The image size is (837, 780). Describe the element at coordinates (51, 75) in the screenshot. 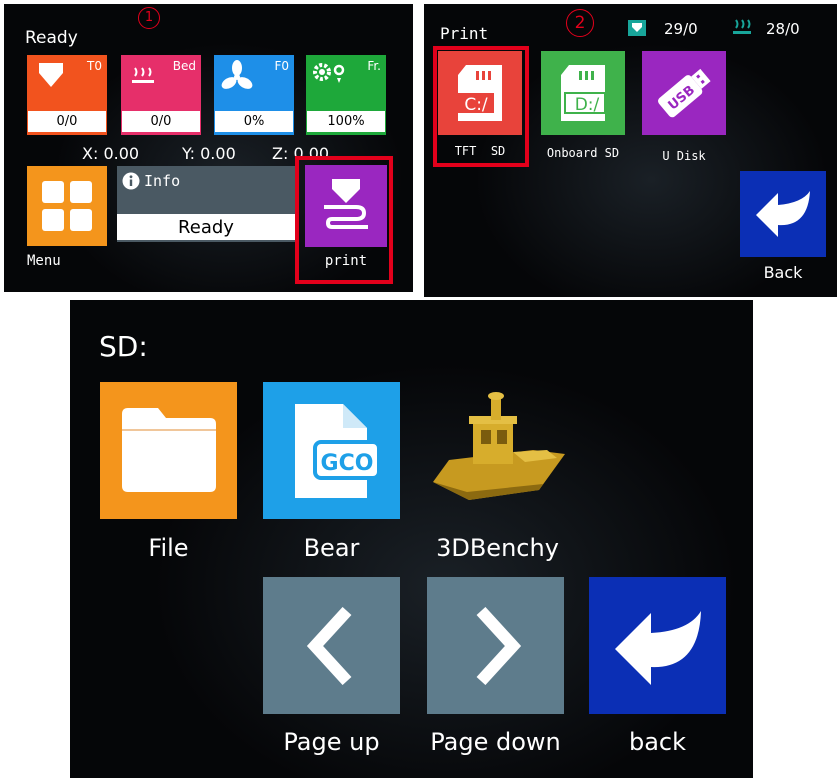

I see `nozzle-icon` at that location.